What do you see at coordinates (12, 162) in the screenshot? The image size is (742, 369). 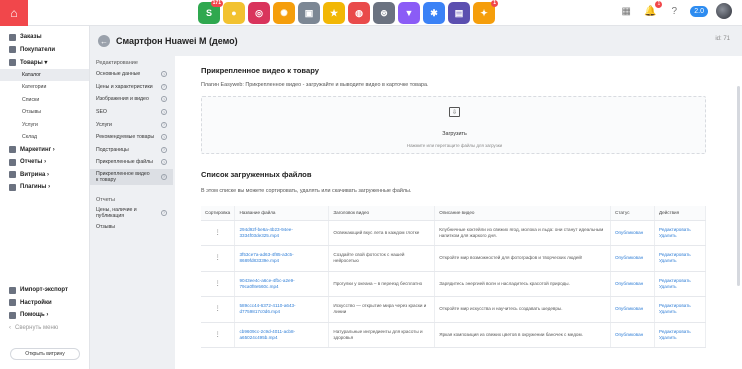 I see `chart-icon` at bounding box center [12, 162].